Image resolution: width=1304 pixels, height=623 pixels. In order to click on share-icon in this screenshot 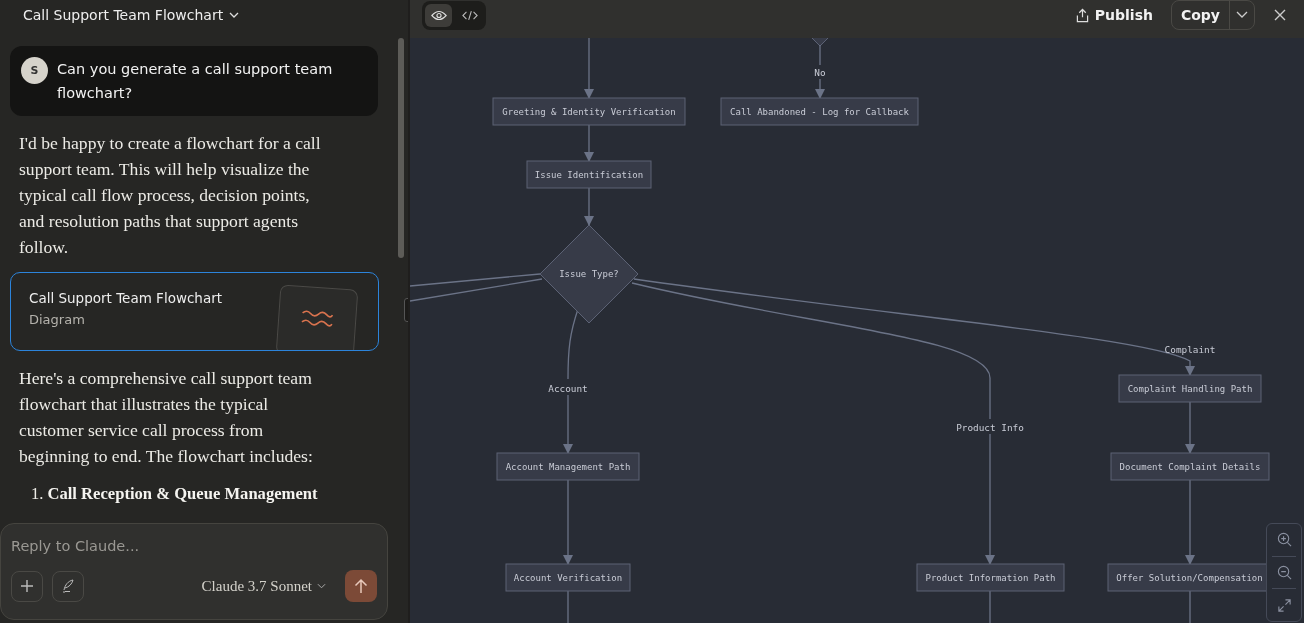, I will do `click(1082, 15)`.